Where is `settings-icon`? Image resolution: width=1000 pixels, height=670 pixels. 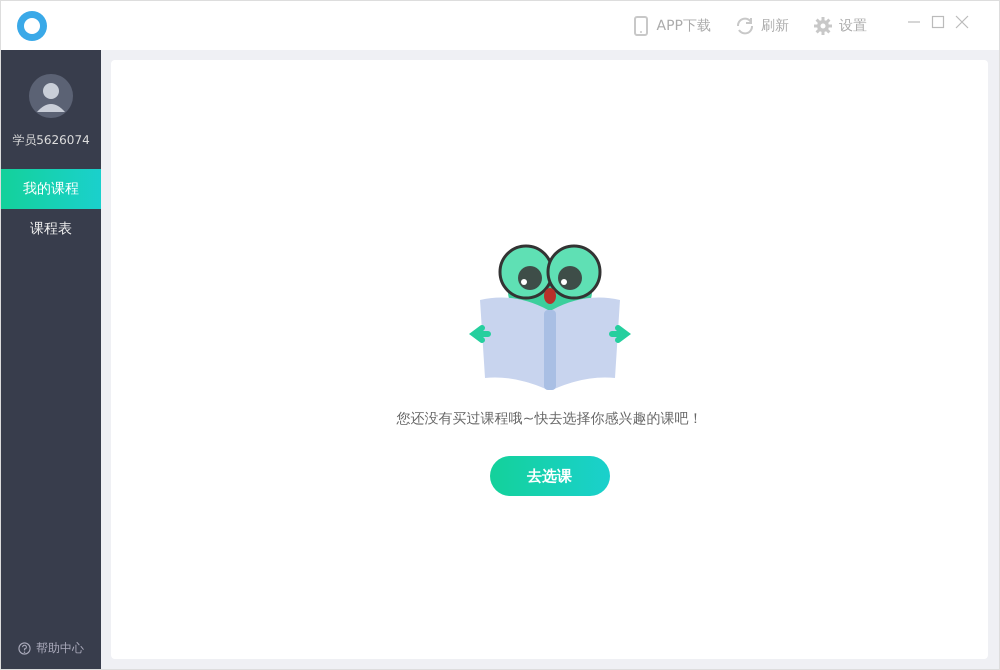
settings-icon is located at coordinates (823, 26).